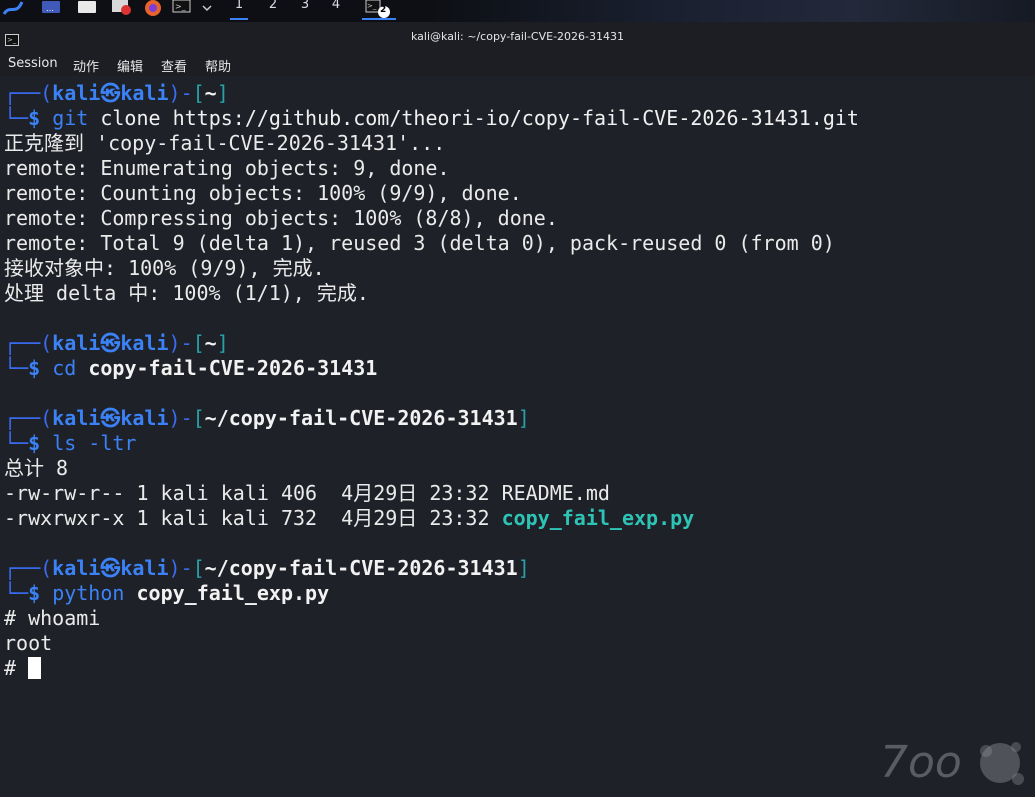  What do you see at coordinates (207, 9) in the screenshot?
I see `chevron-down-icon` at bounding box center [207, 9].